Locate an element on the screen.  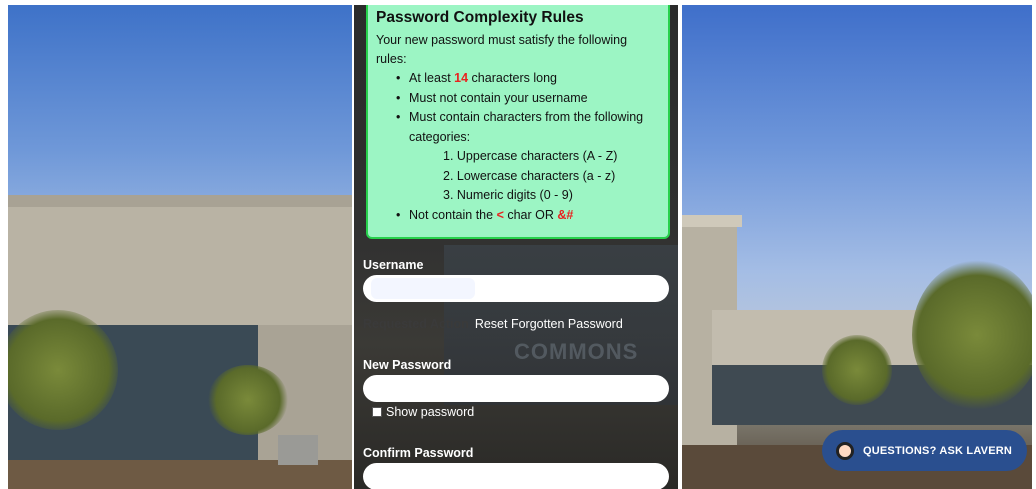
show-password-toggle: Show password is located at coordinates (423, 412).